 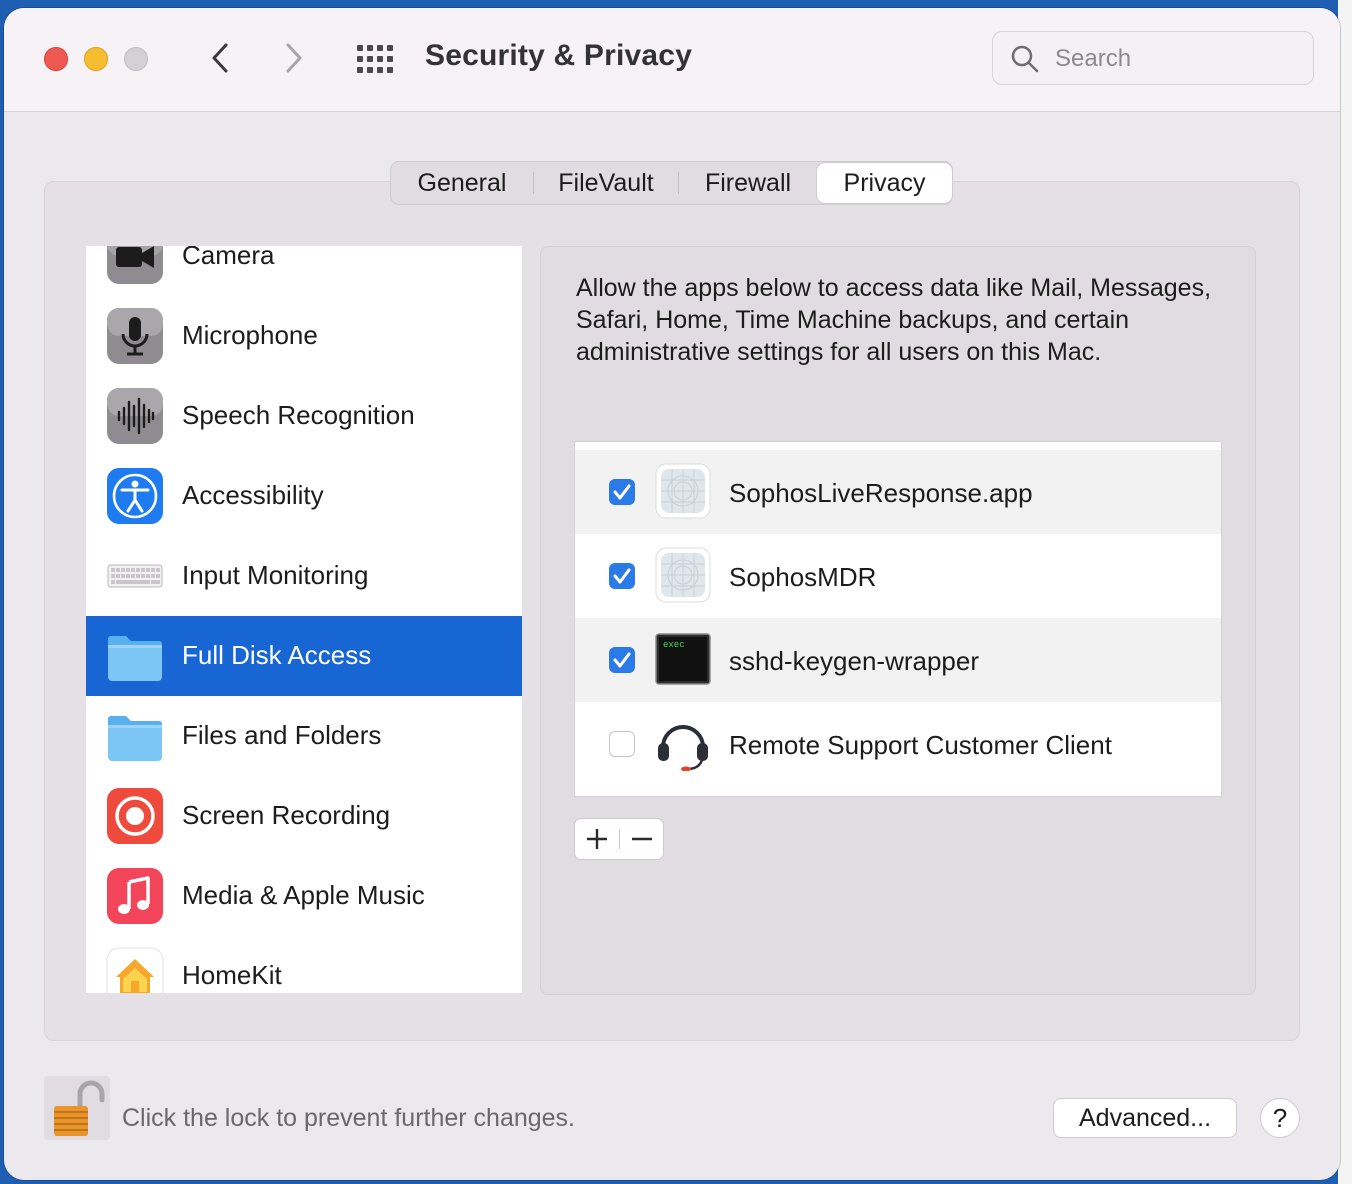 I want to click on sidebar-item-full-disk-access: Full Disk Access, so click(x=304, y=656).